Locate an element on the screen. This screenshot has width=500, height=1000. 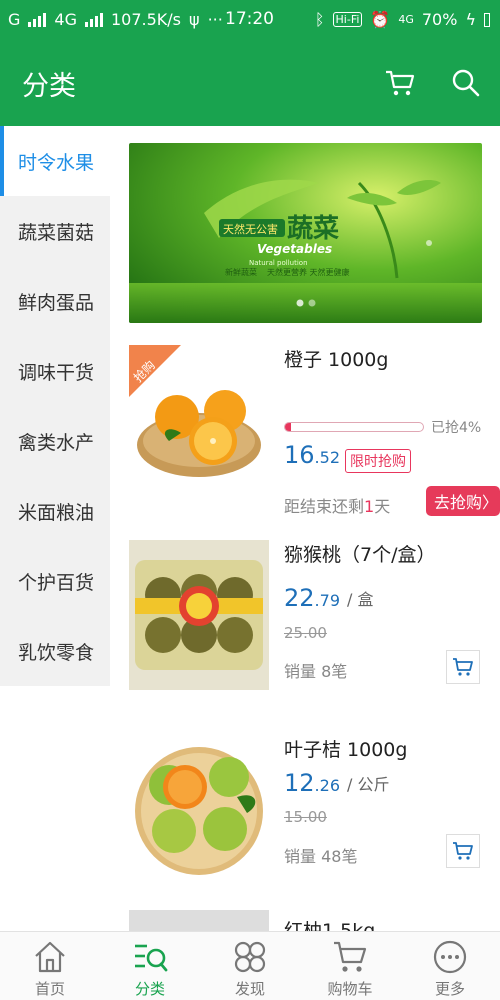
sidebar-item-seasoning: 调味干货 is located at coordinates (55, 371).